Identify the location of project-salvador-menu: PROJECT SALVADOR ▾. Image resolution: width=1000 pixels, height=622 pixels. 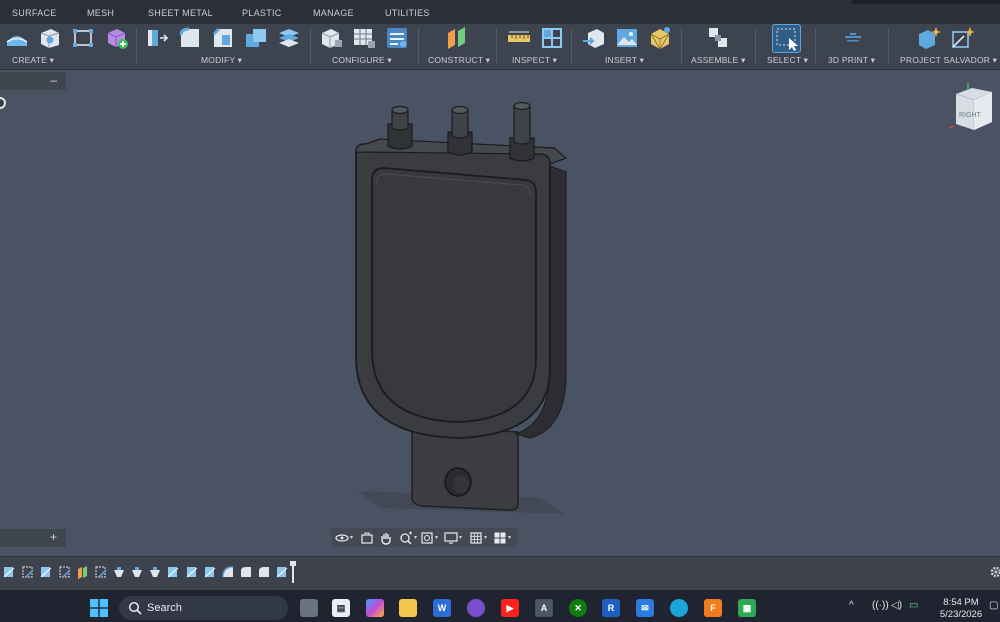
(948, 60).